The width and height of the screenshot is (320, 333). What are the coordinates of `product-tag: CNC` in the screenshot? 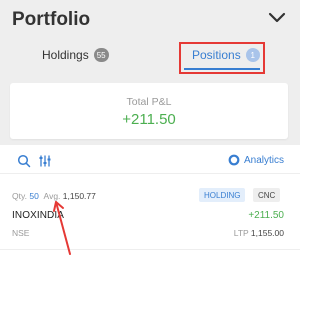 It's located at (267, 195).